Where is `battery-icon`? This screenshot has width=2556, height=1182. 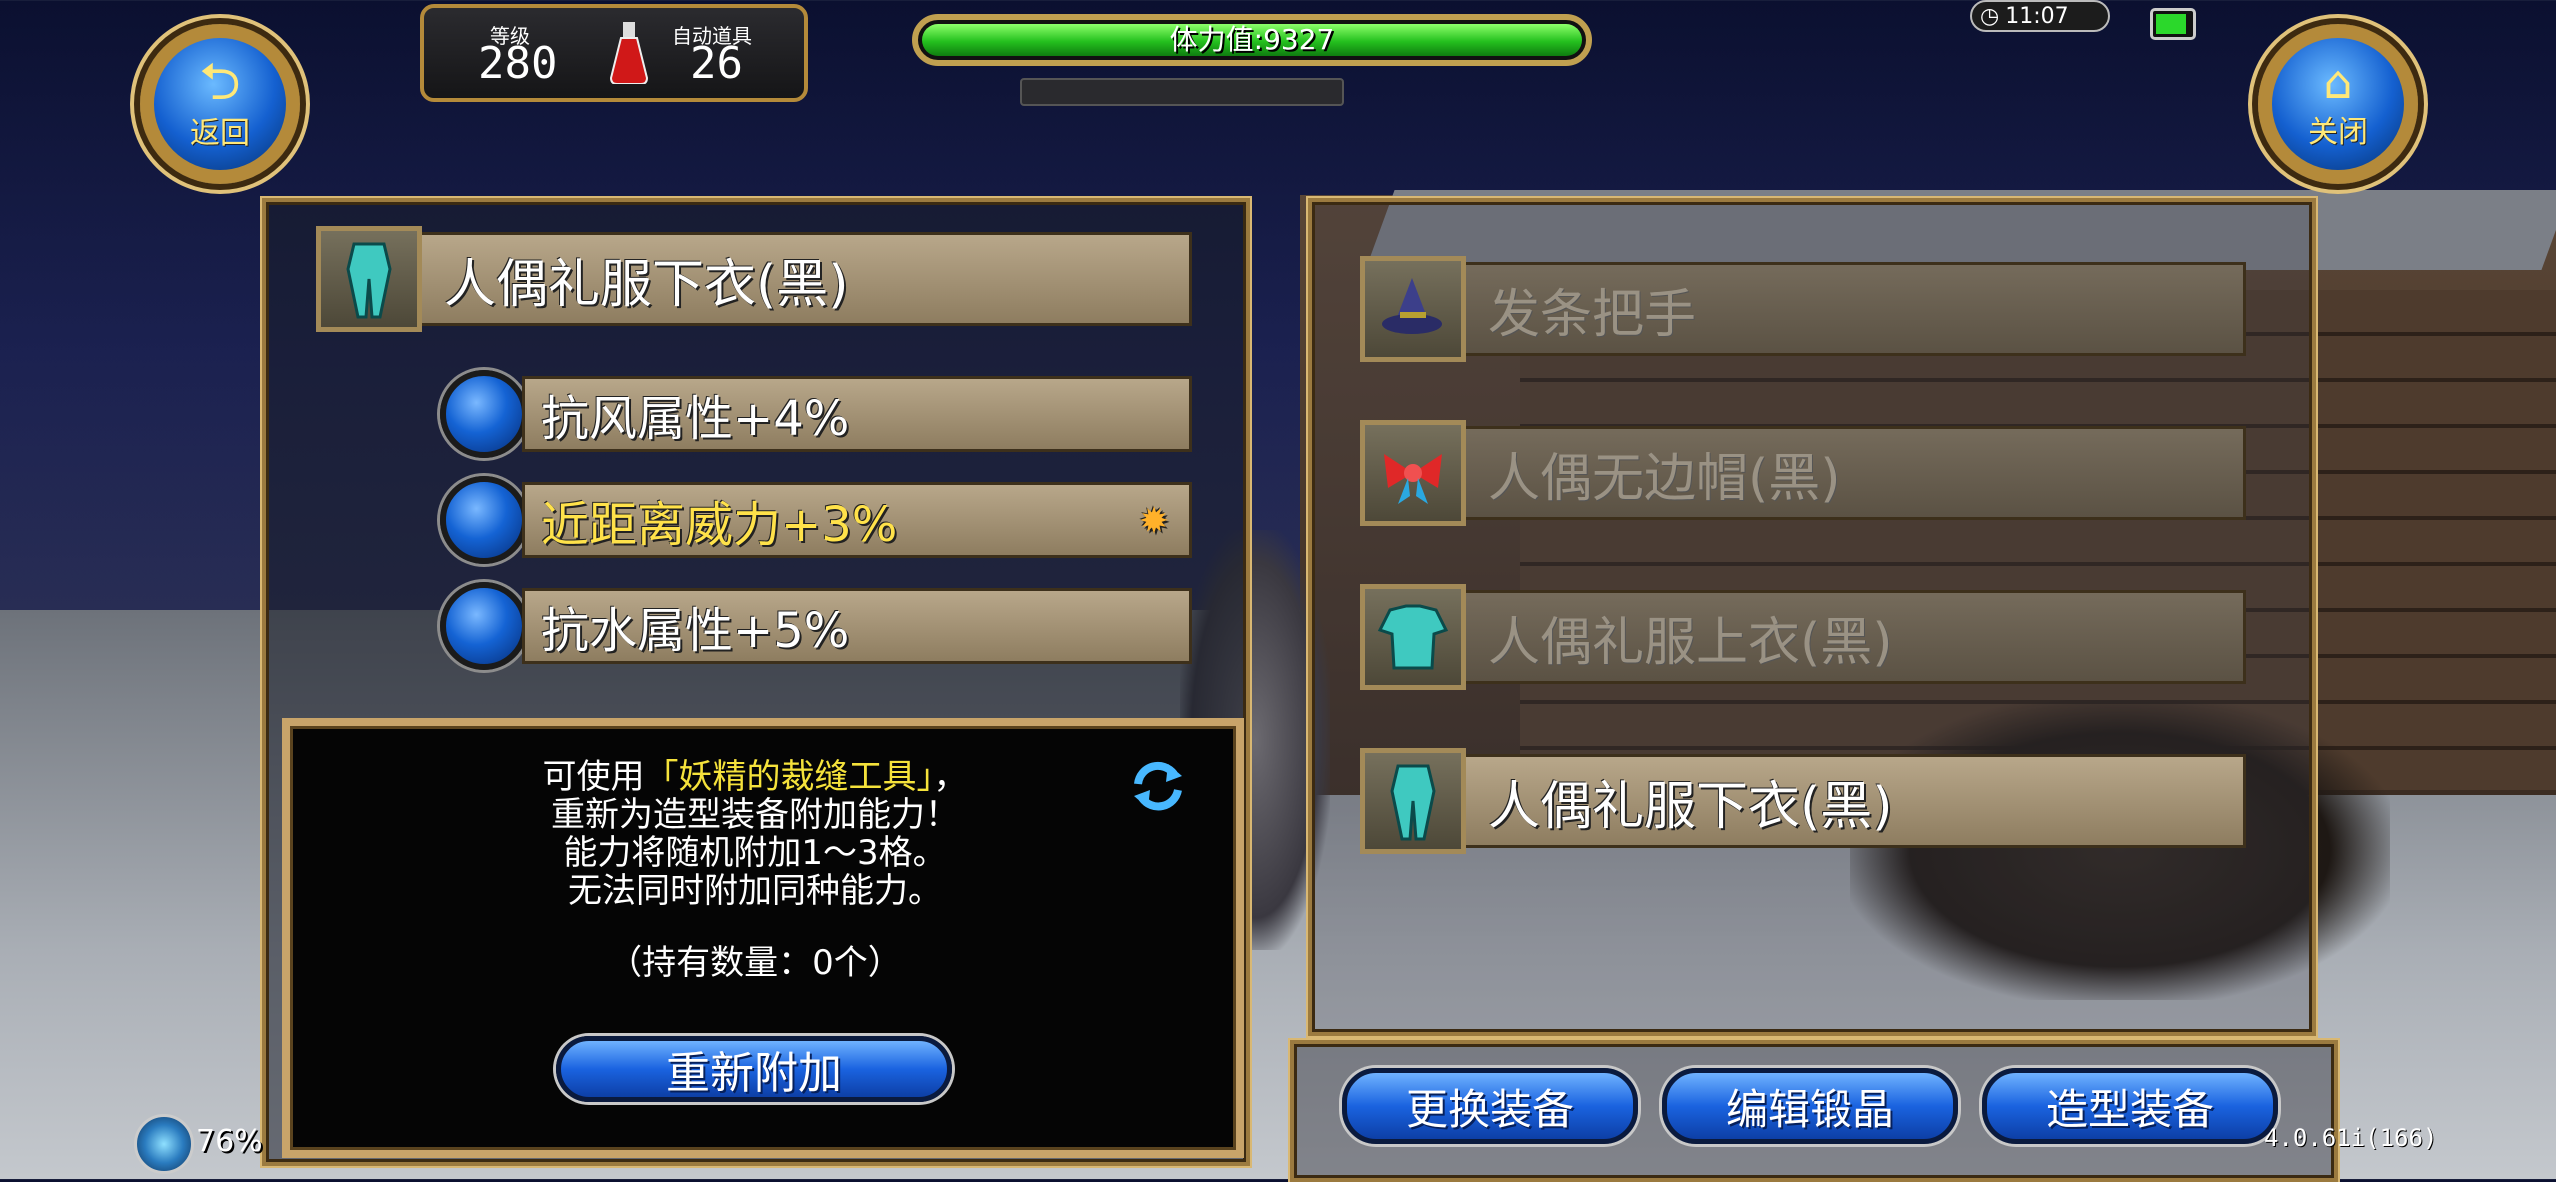 battery-icon is located at coordinates (2173, 24).